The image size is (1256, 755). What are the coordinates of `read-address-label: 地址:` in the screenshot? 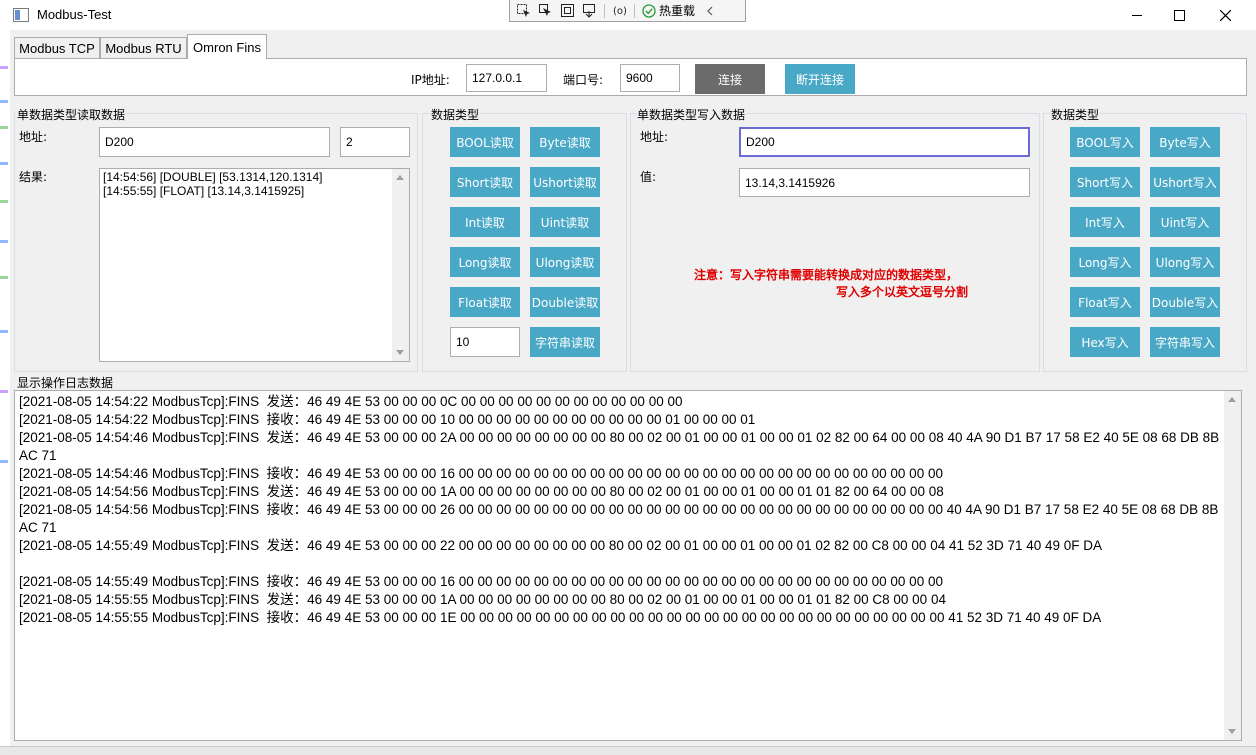 It's located at (33, 137).